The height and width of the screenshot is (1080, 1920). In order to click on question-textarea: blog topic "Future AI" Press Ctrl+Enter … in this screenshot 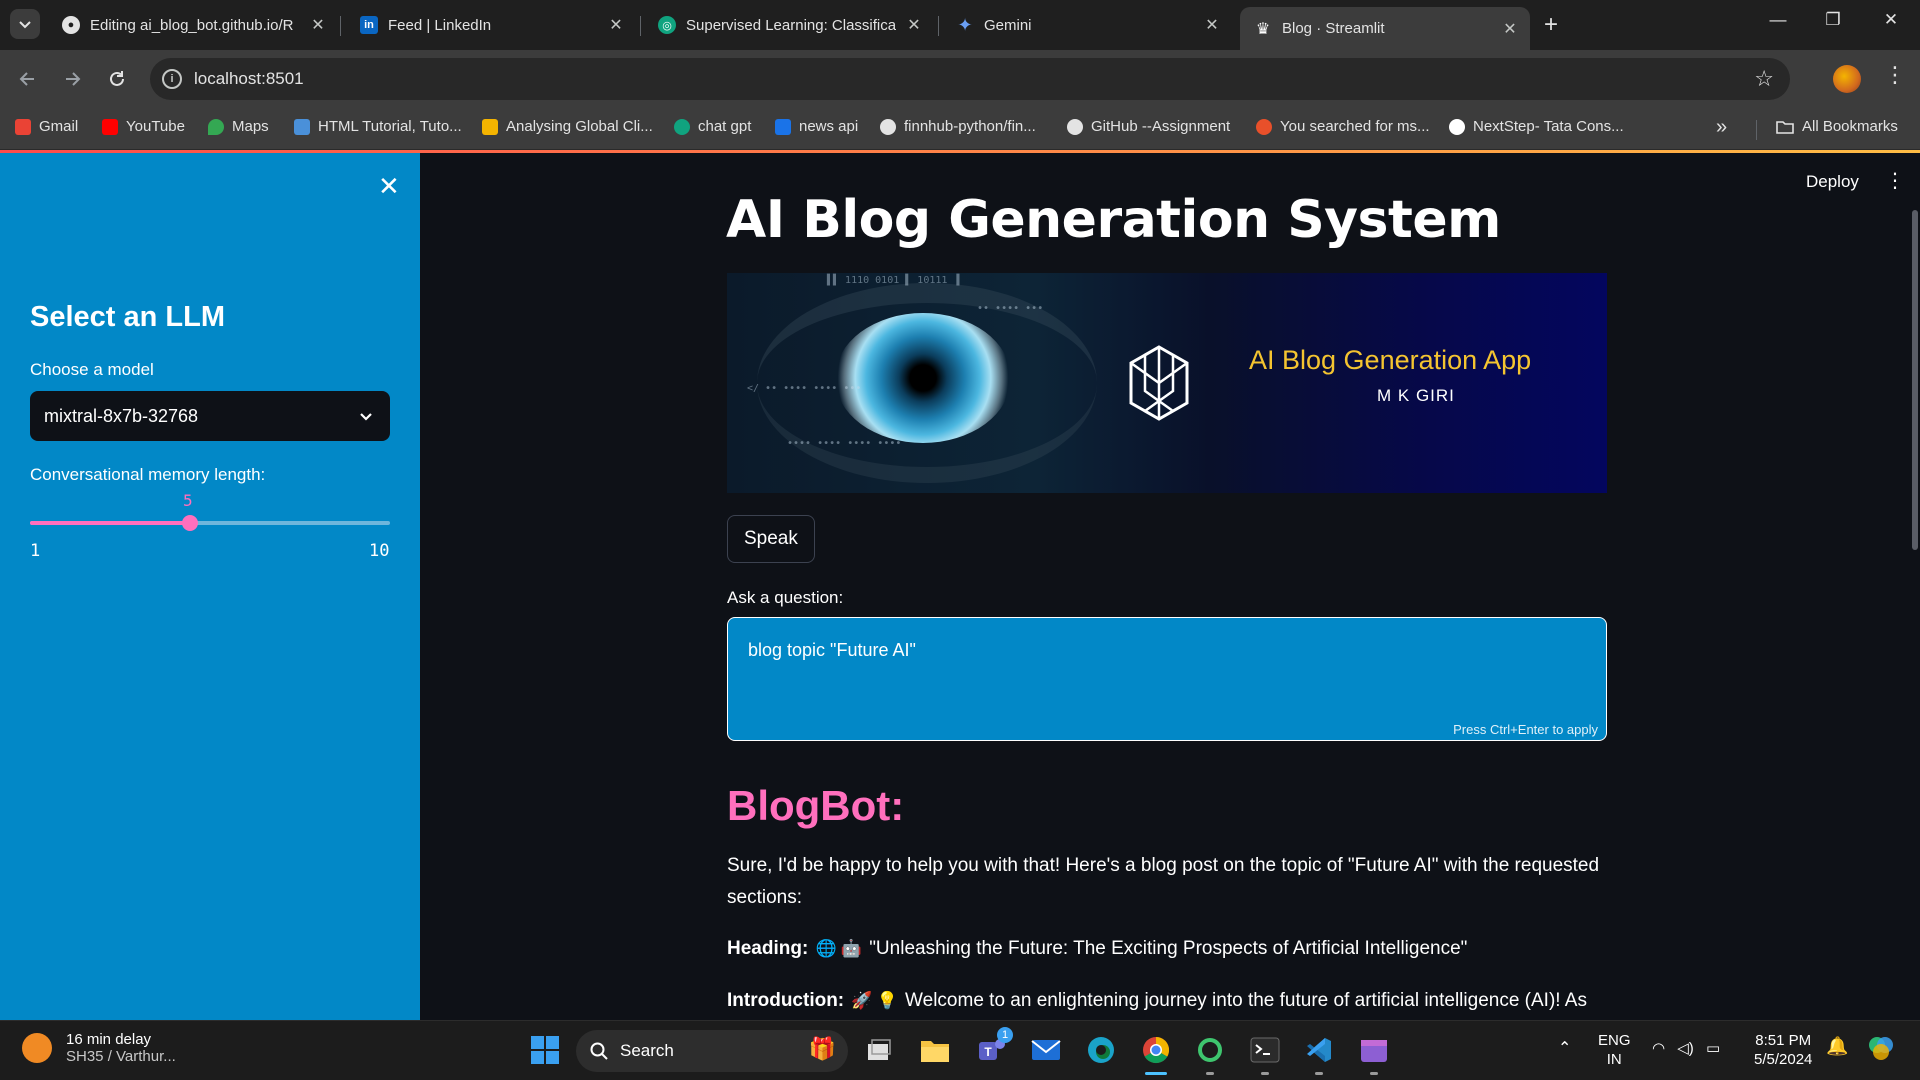, I will do `click(1167, 679)`.